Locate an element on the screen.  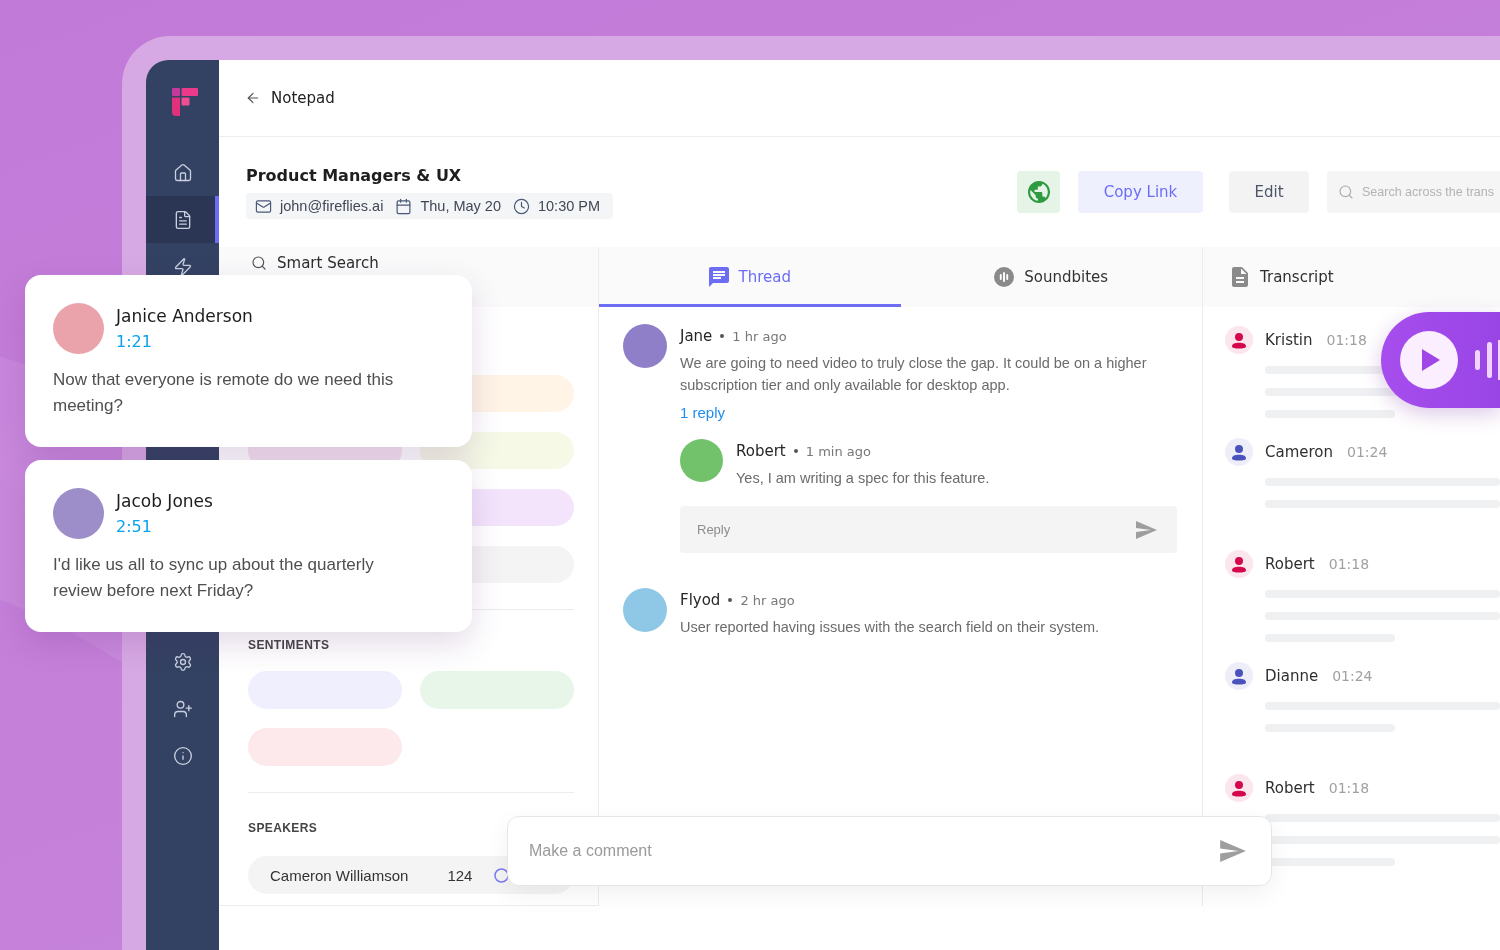
audio-wave-icon is located at coordinates (1004, 277).